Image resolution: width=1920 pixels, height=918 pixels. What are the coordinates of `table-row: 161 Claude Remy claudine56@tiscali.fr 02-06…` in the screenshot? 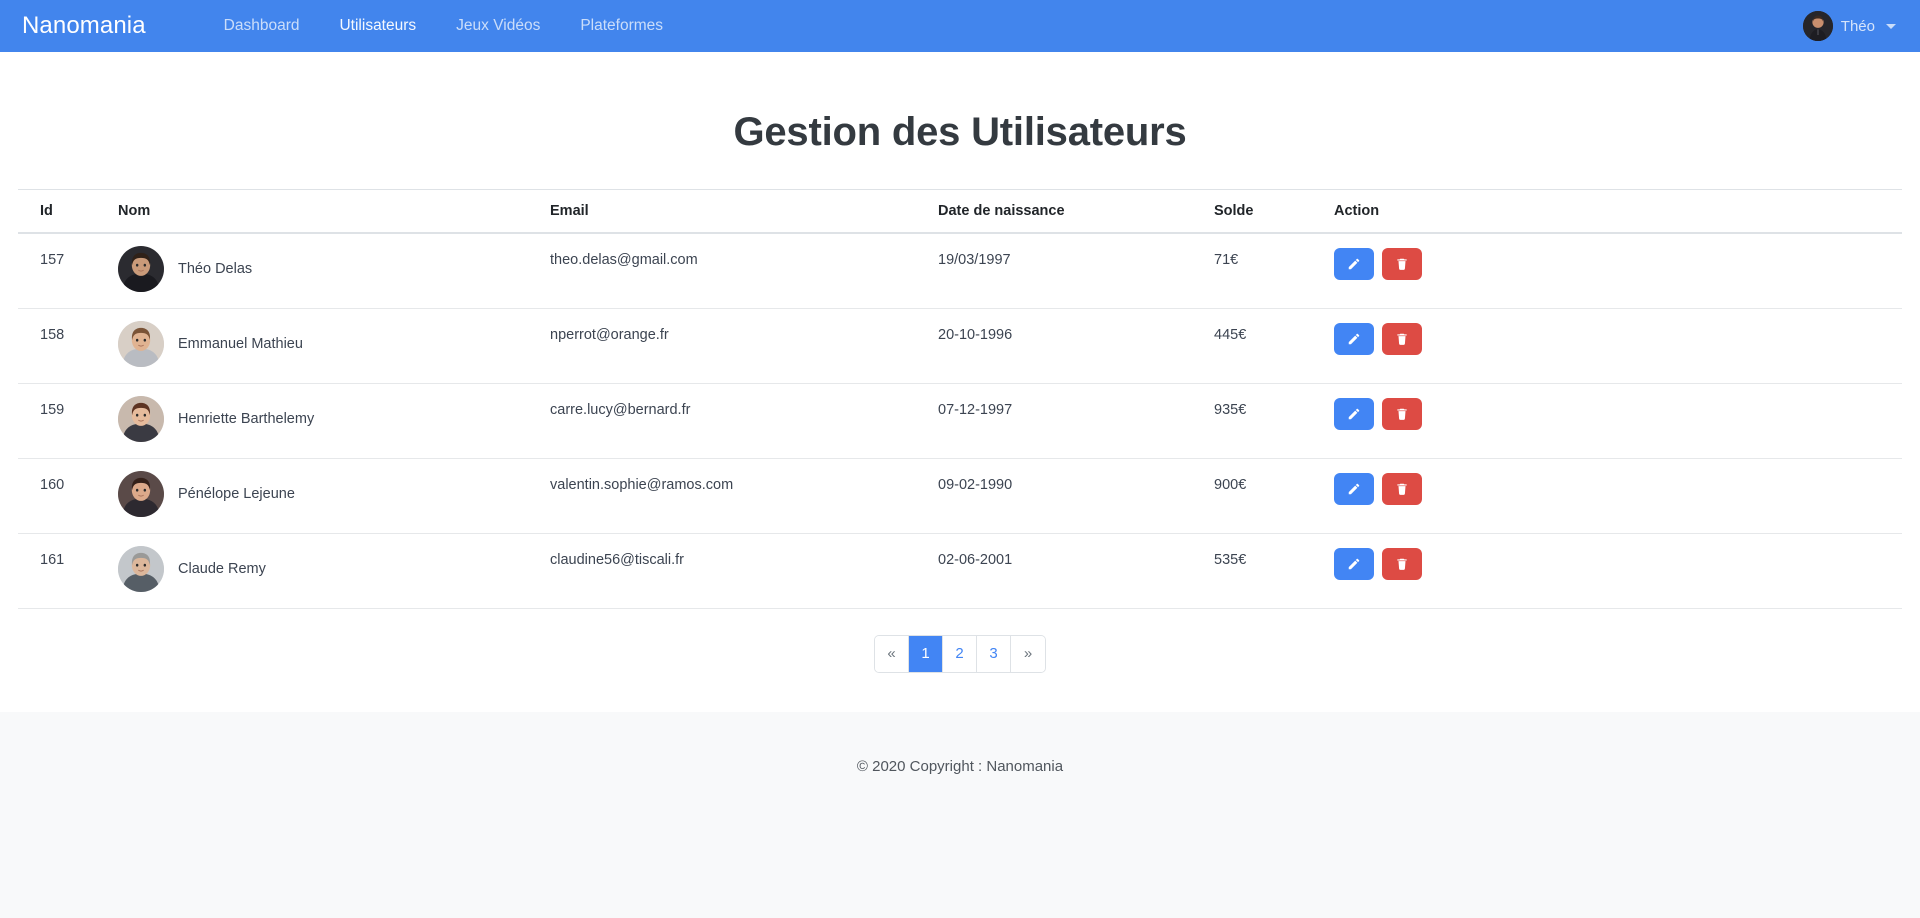 It's located at (960, 571).